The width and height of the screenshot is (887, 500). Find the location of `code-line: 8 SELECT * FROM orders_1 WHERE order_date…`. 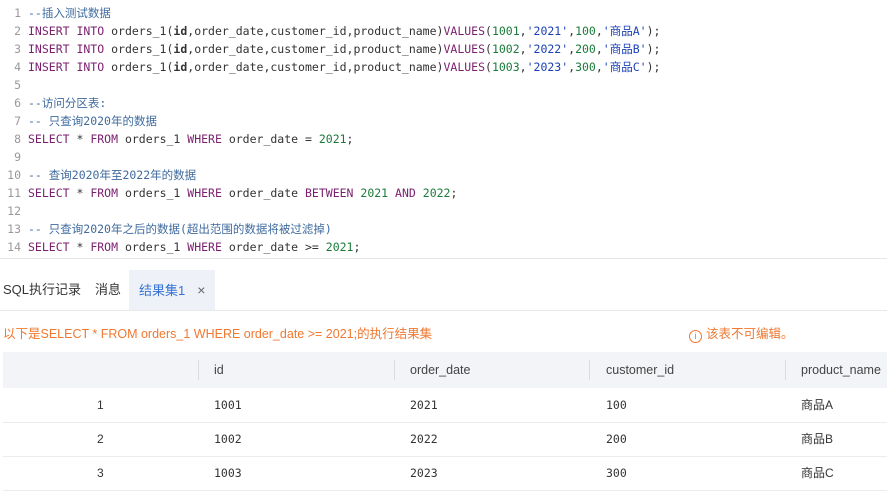

code-line: 8 SELECT * FROM orders_1 WHERE order_date… is located at coordinates (443, 139).